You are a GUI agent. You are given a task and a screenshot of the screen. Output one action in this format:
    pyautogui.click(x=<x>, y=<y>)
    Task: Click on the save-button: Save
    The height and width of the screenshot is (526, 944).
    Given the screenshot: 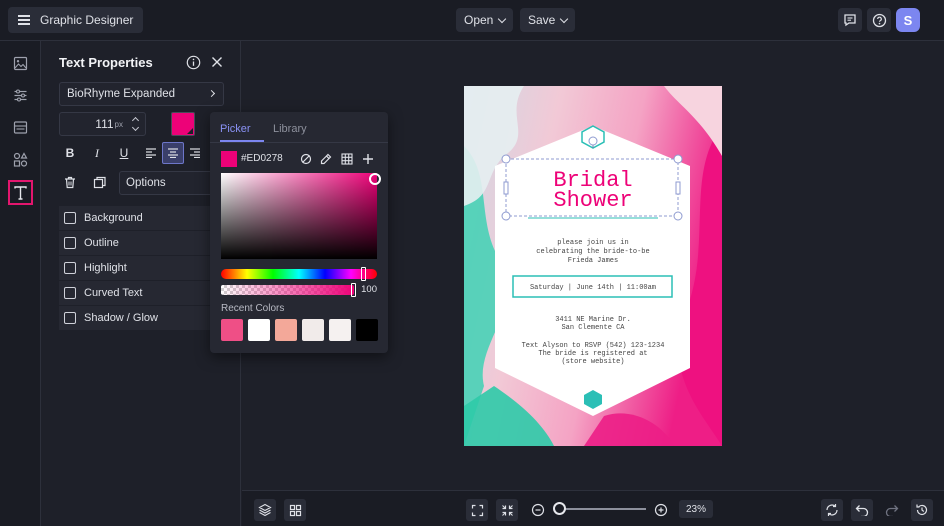 What is the action you would take?
    pyautogui.click(x=548, y=20)
    